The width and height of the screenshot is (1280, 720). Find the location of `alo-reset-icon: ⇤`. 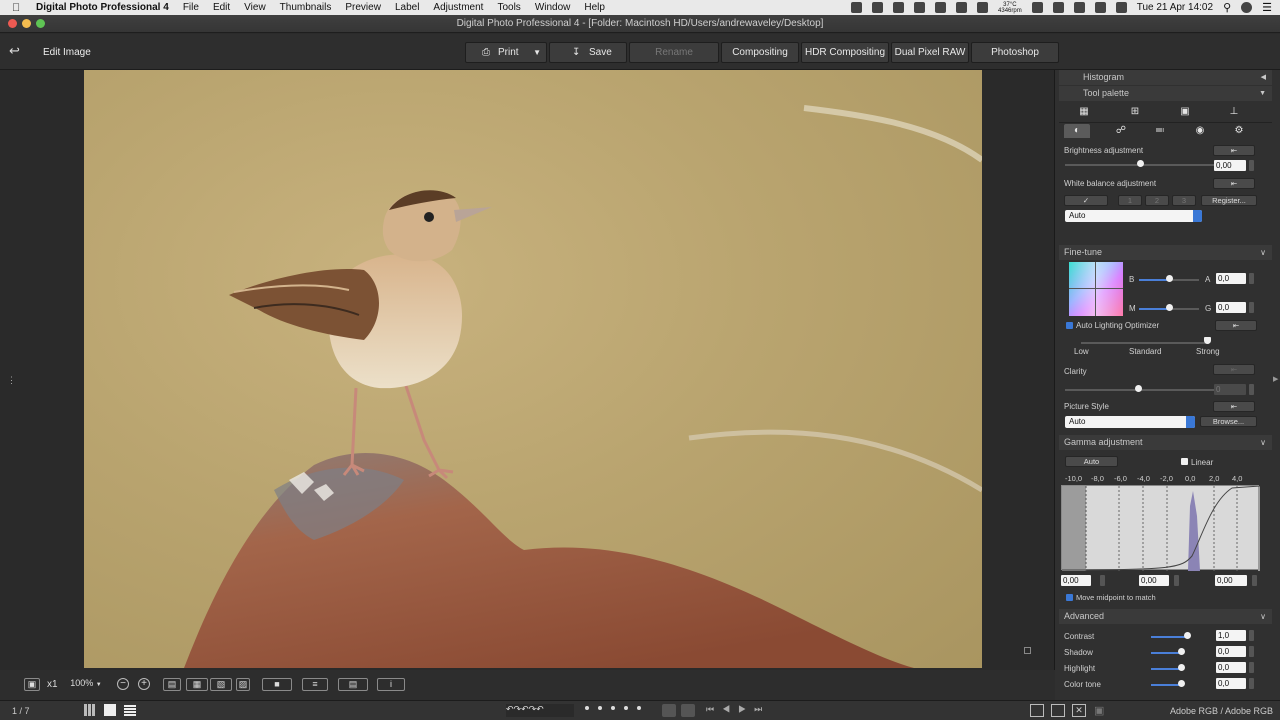

alo-reset-icon: ⇤ is located at coordinates (1236, 325).